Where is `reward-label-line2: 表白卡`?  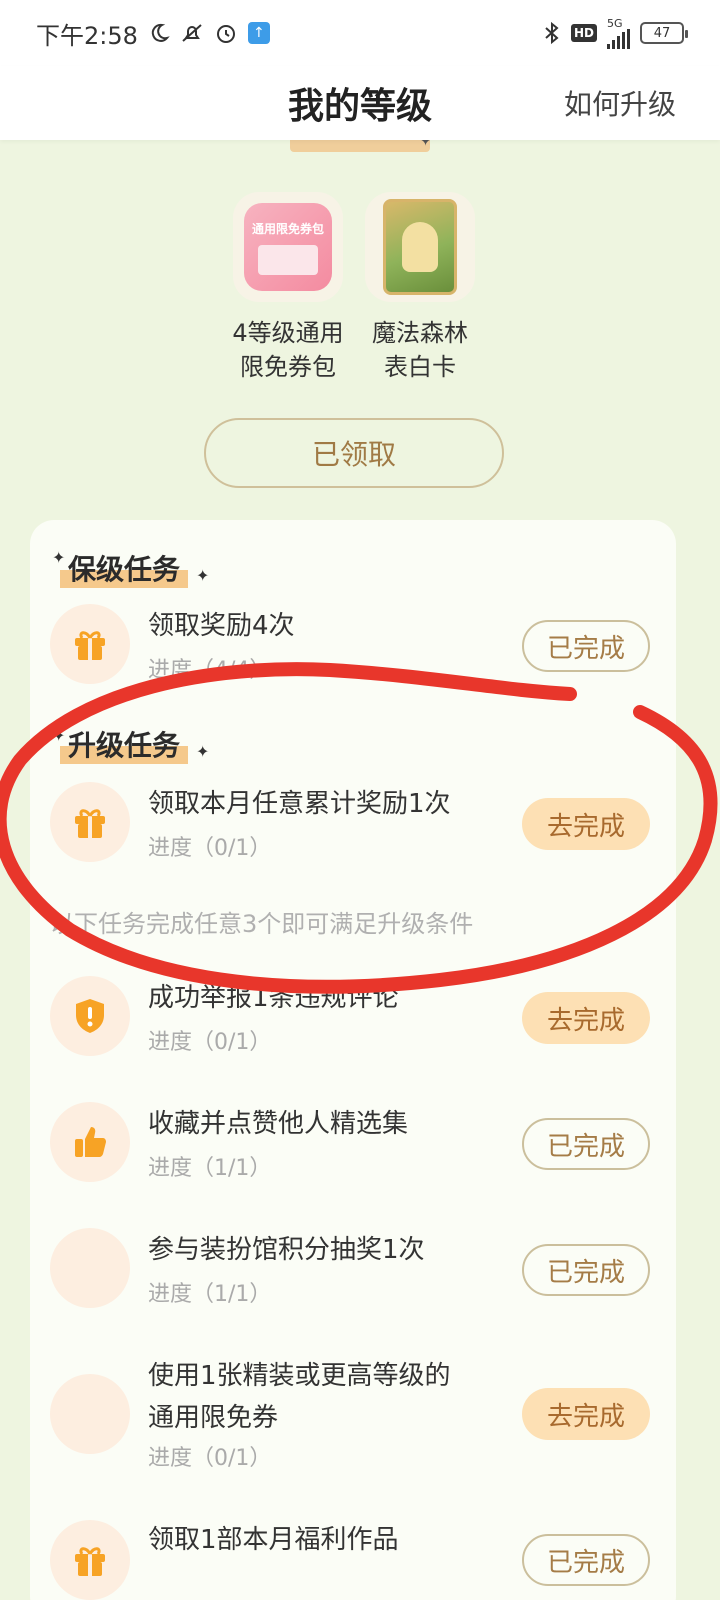 reward-label-line2: 表白卡 is located at coordinates (420, 367).